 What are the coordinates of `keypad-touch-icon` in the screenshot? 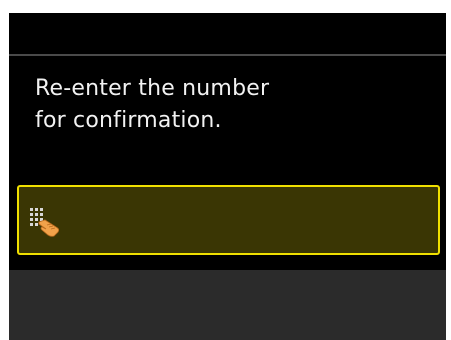 It's located at (45, 222).